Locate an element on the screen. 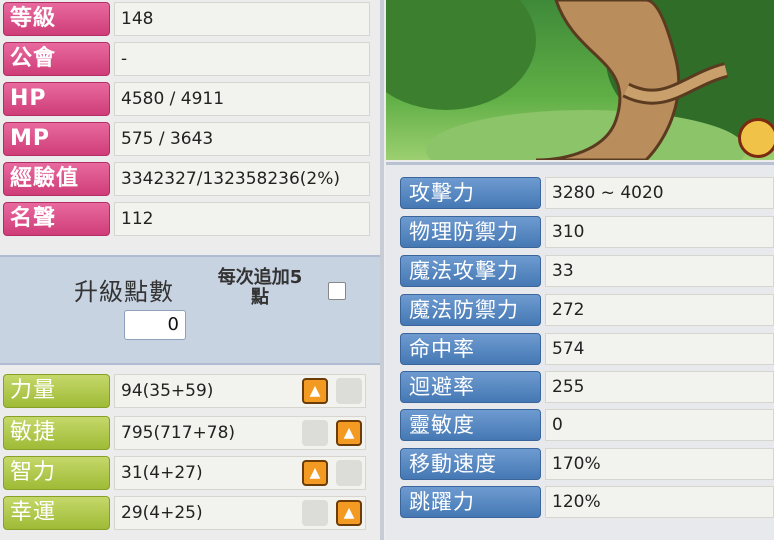  value-str: 94(35+59) is located at coordinates (240, 391).